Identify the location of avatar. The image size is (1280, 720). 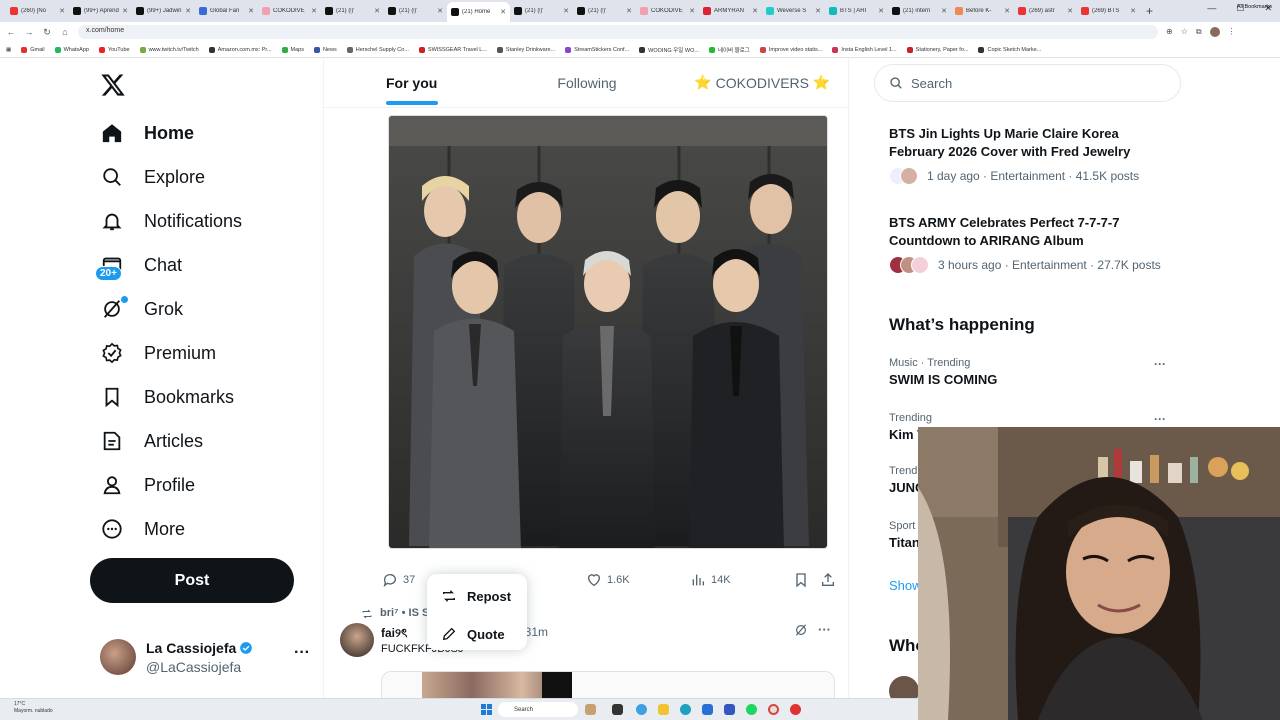
(357, 640).